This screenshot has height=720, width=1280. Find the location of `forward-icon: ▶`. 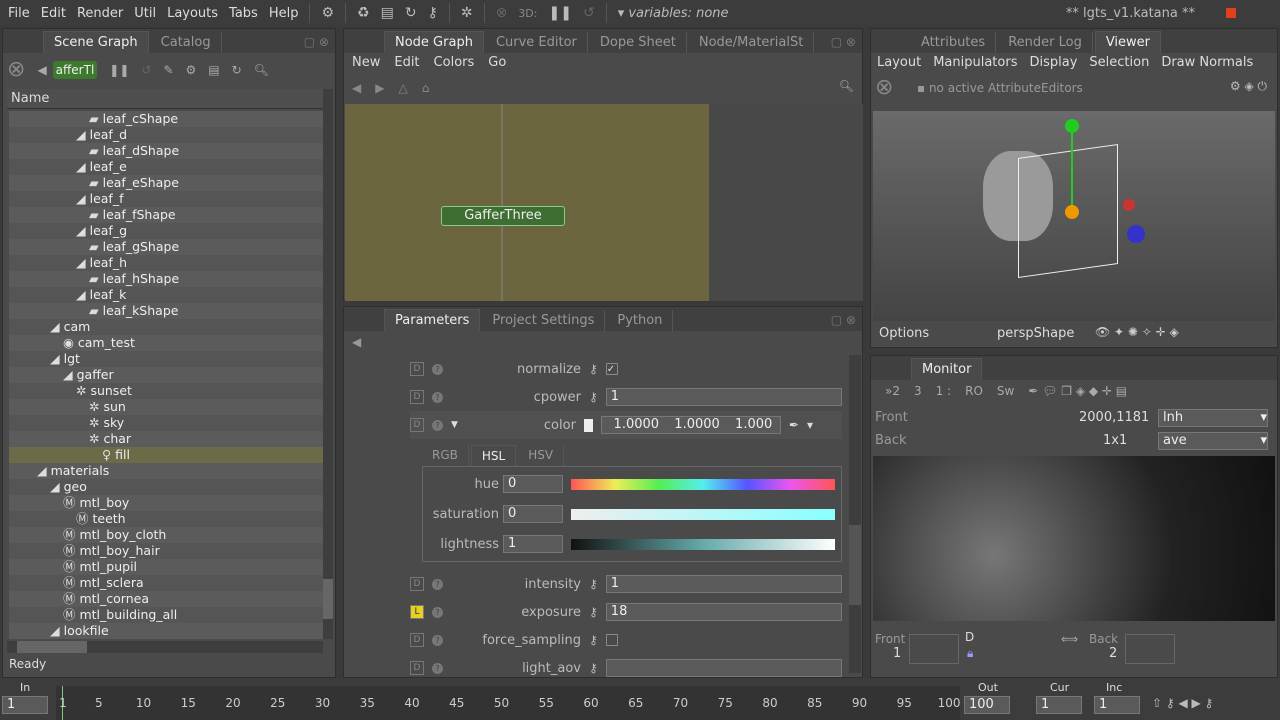

forward-icon: ▶ is located at coordinates (379, 88).